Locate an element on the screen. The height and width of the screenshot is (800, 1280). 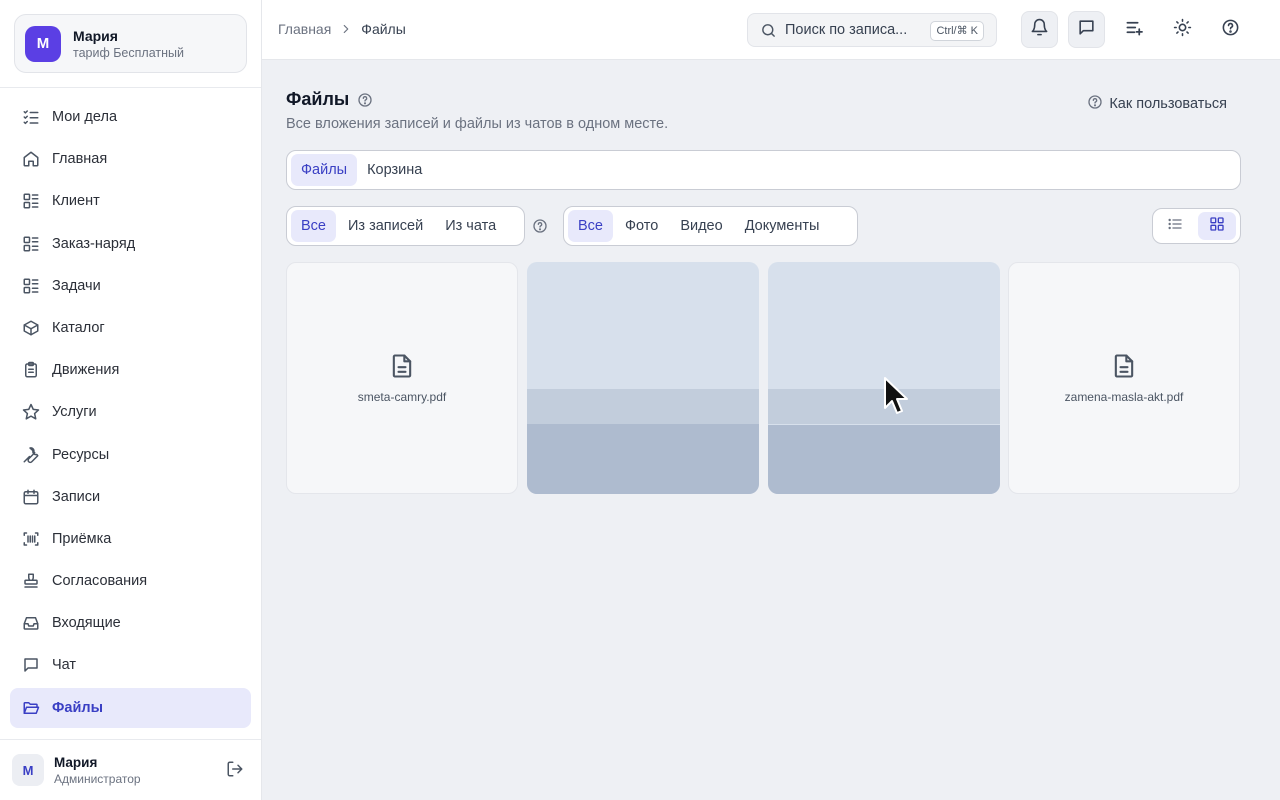
file-name: zamena-masla-akt.pdf is located at coordinates (1124, 397).